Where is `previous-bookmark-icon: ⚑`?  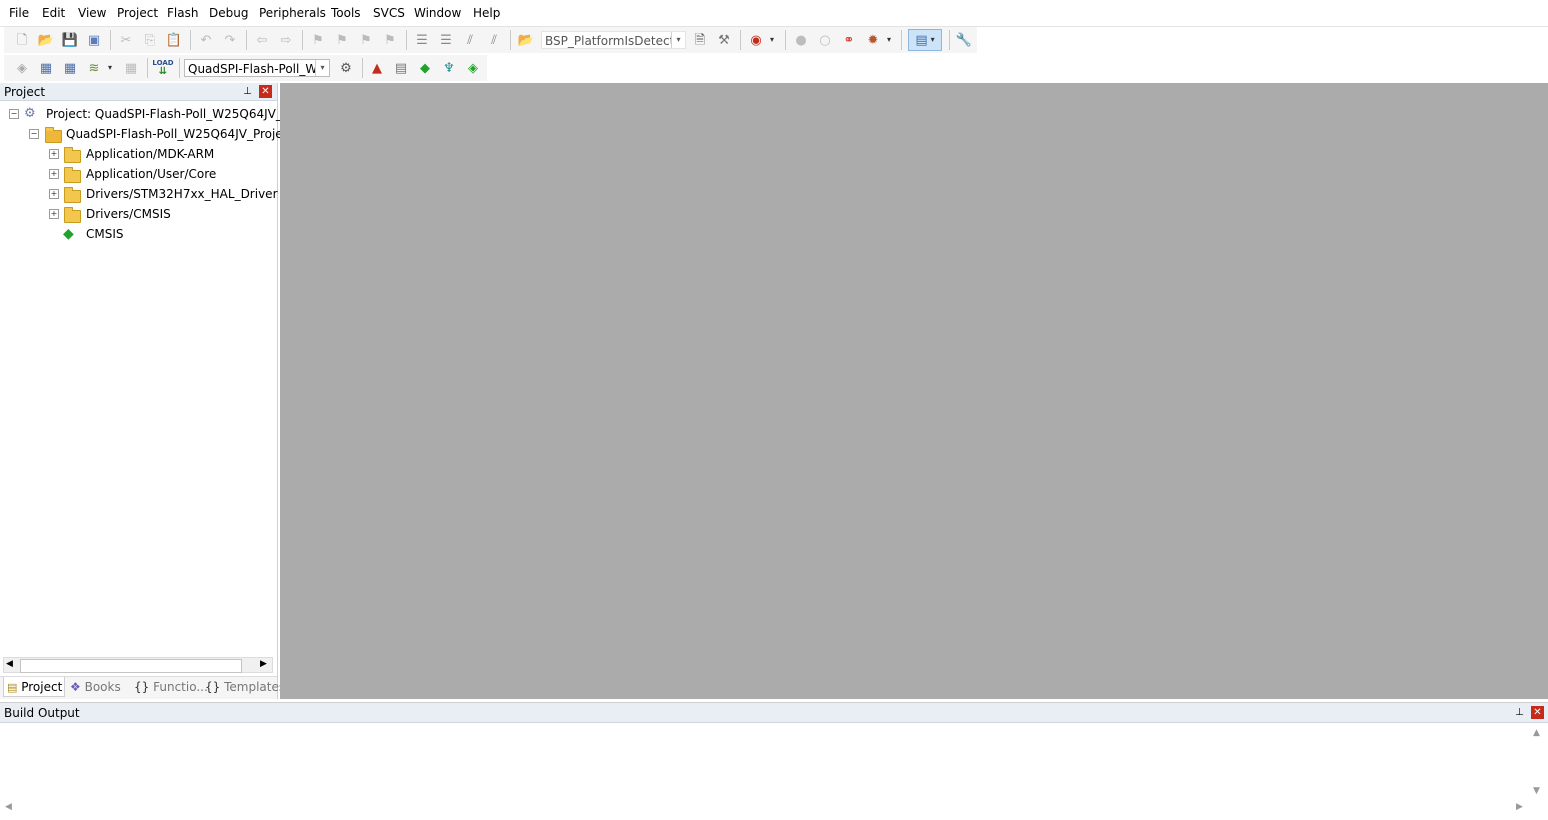
previous-bookmark-icon: ⚑ is located at coordinates (342, 40).